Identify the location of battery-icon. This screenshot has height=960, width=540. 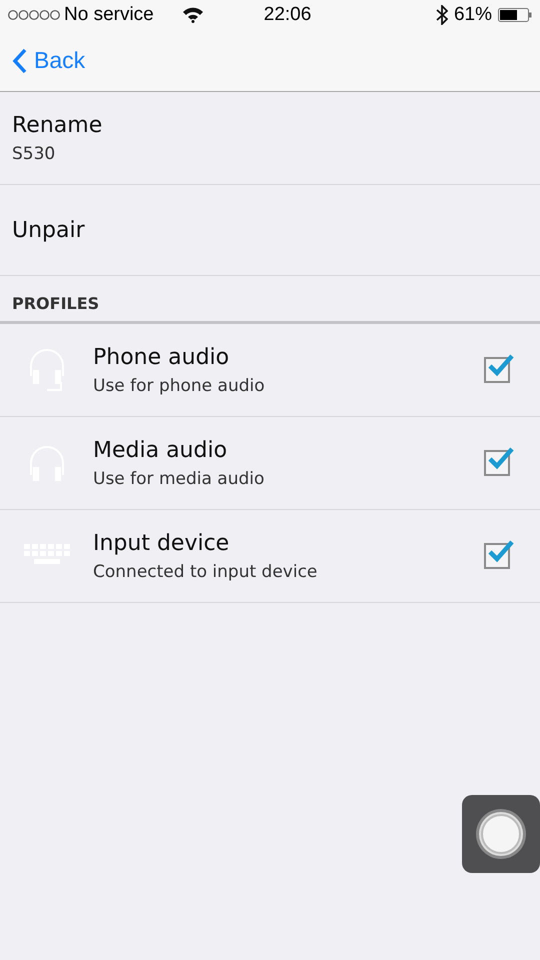
(515, 15).